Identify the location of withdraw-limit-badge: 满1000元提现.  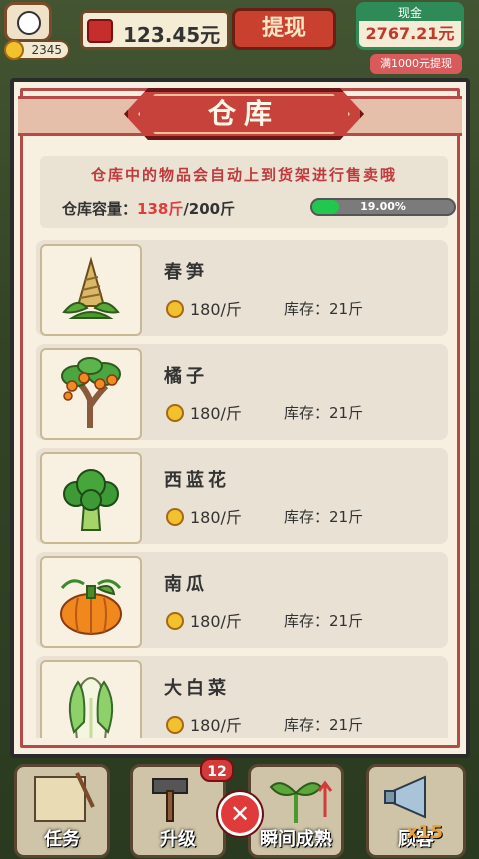
(416, 64).